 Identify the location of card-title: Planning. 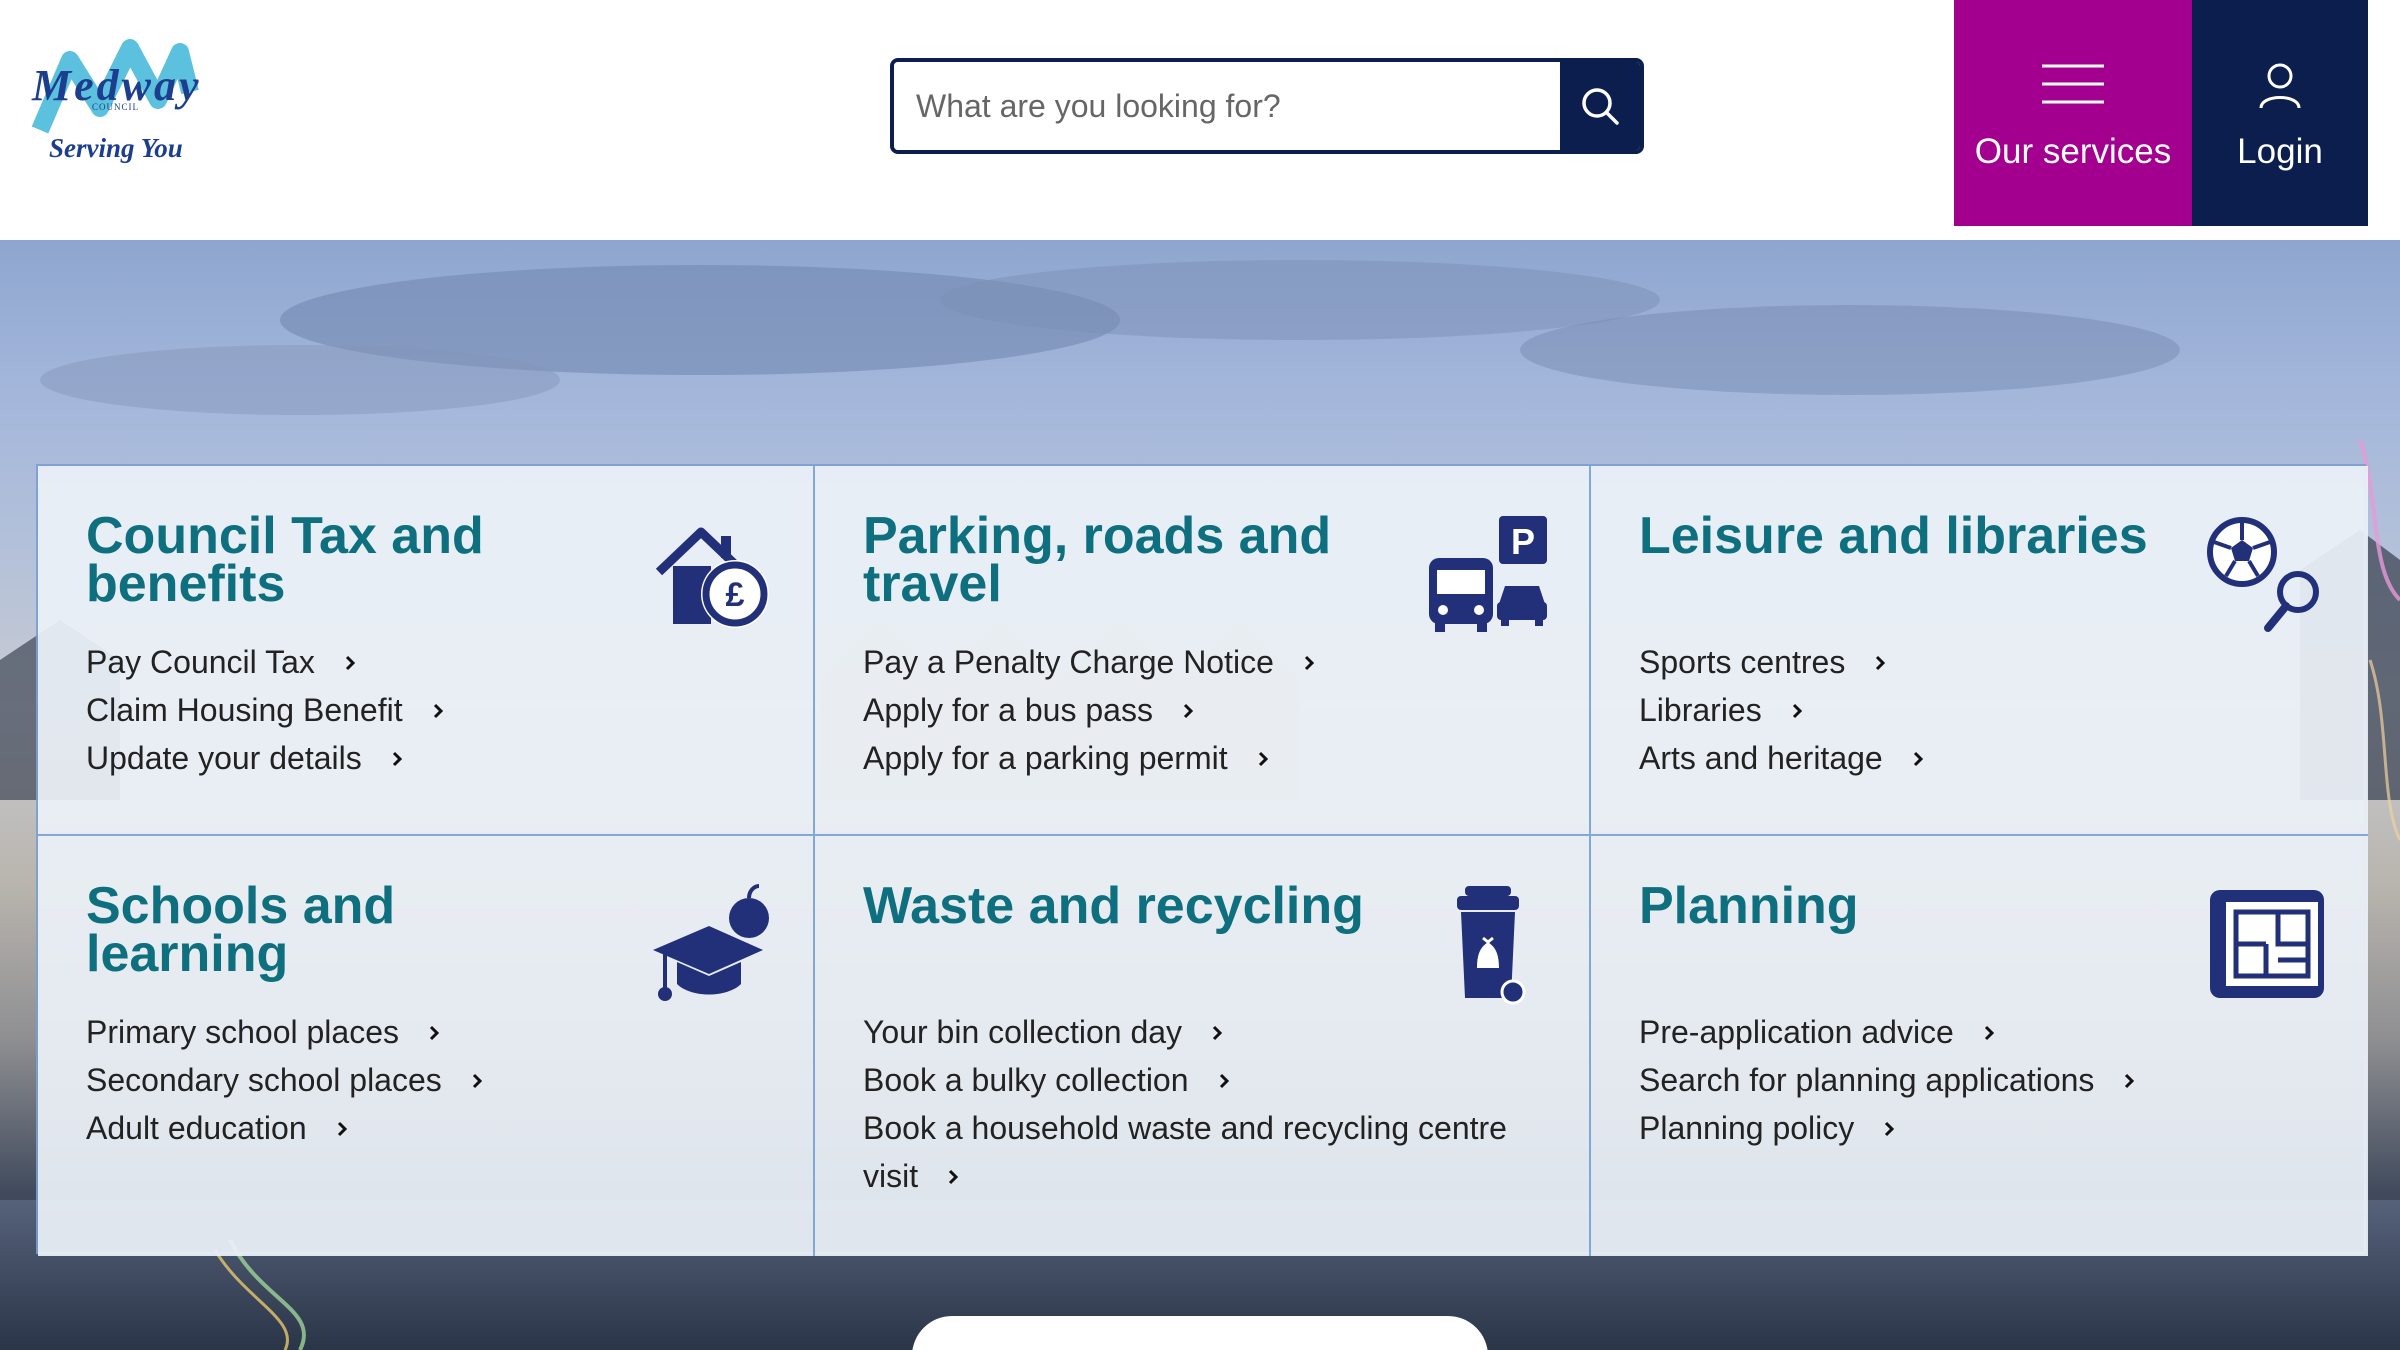
(1899, 906).